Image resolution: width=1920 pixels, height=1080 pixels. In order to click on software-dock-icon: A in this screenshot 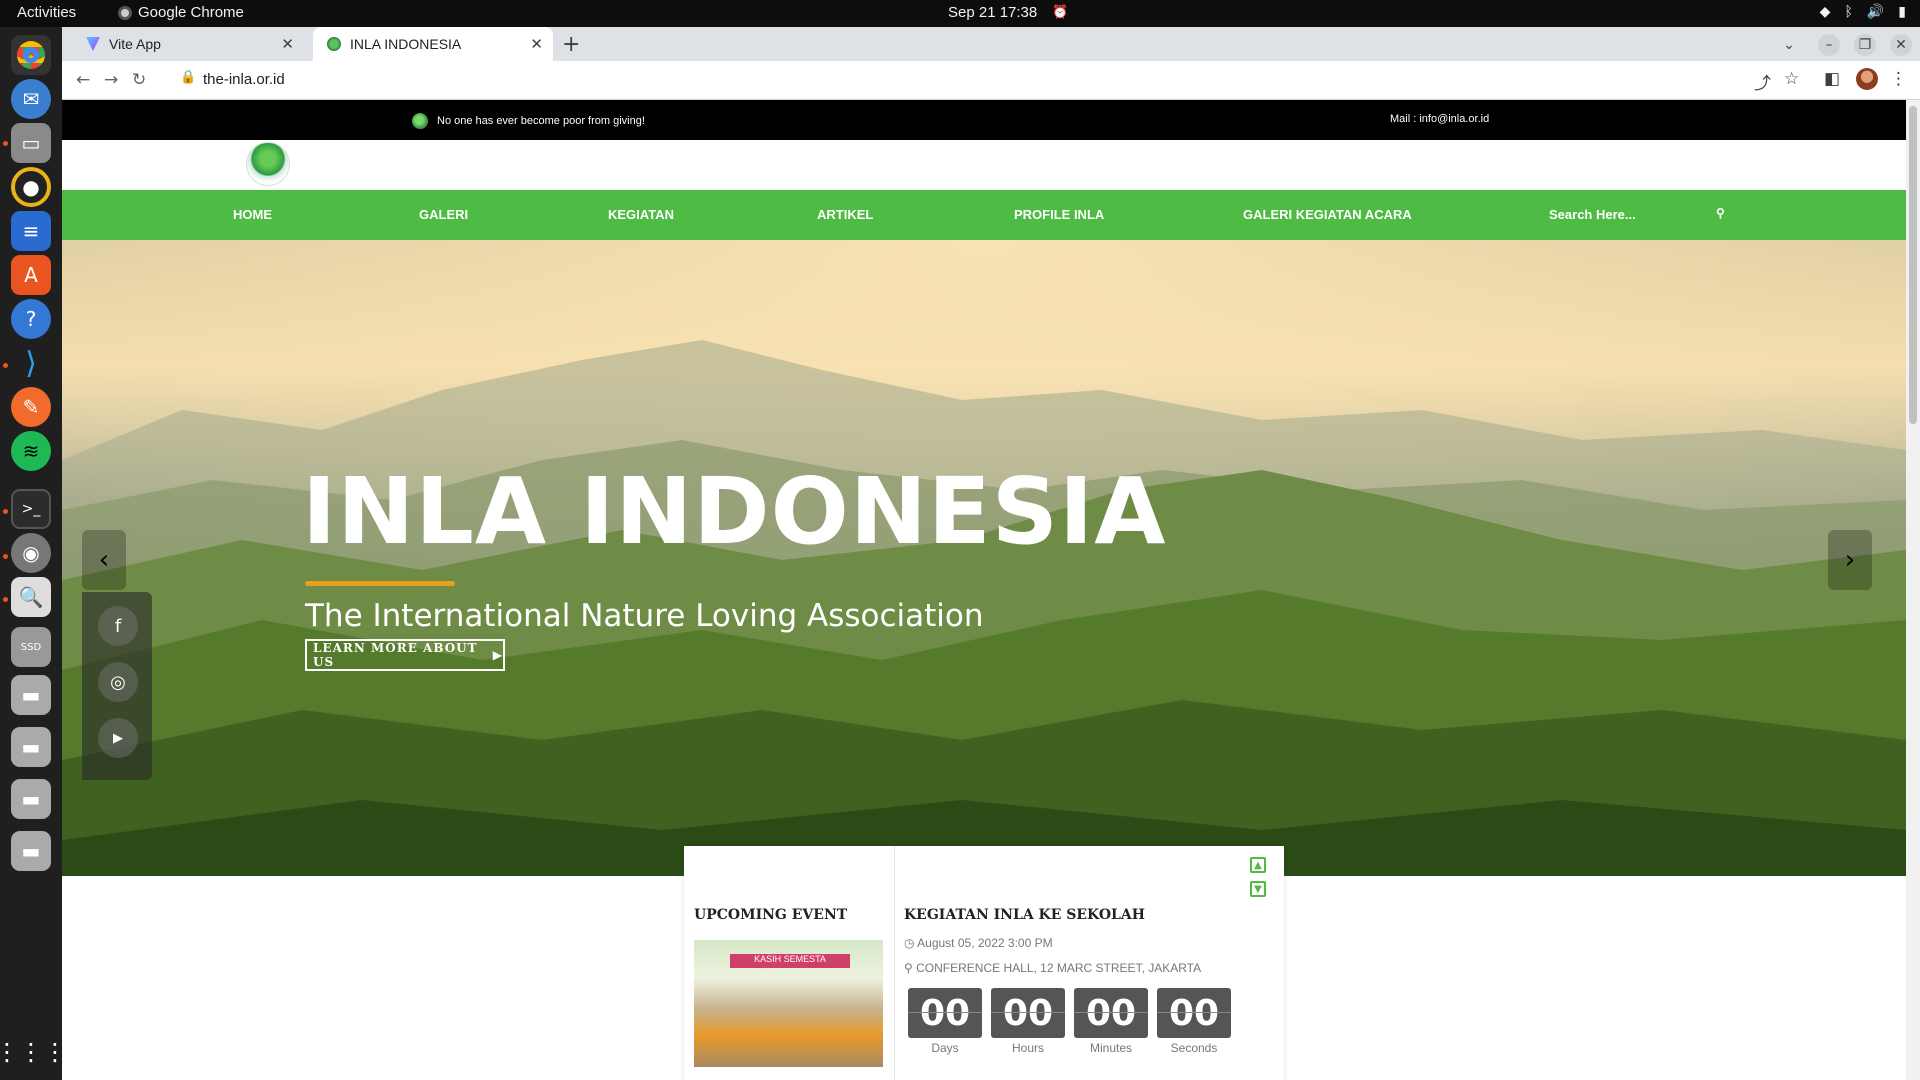, I will do `click(31, 275)`.